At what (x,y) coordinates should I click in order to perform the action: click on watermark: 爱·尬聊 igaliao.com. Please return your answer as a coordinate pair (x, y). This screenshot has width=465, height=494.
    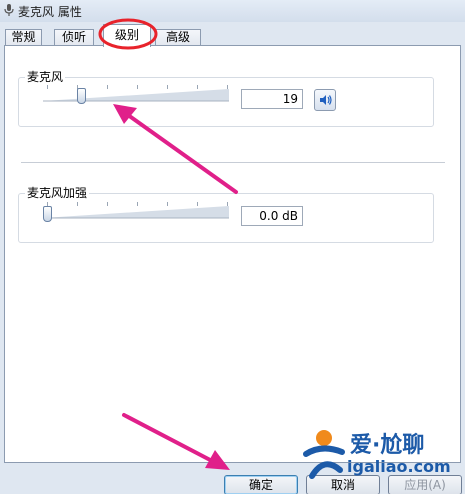
    Looking at the image, I should click on (382, 454).